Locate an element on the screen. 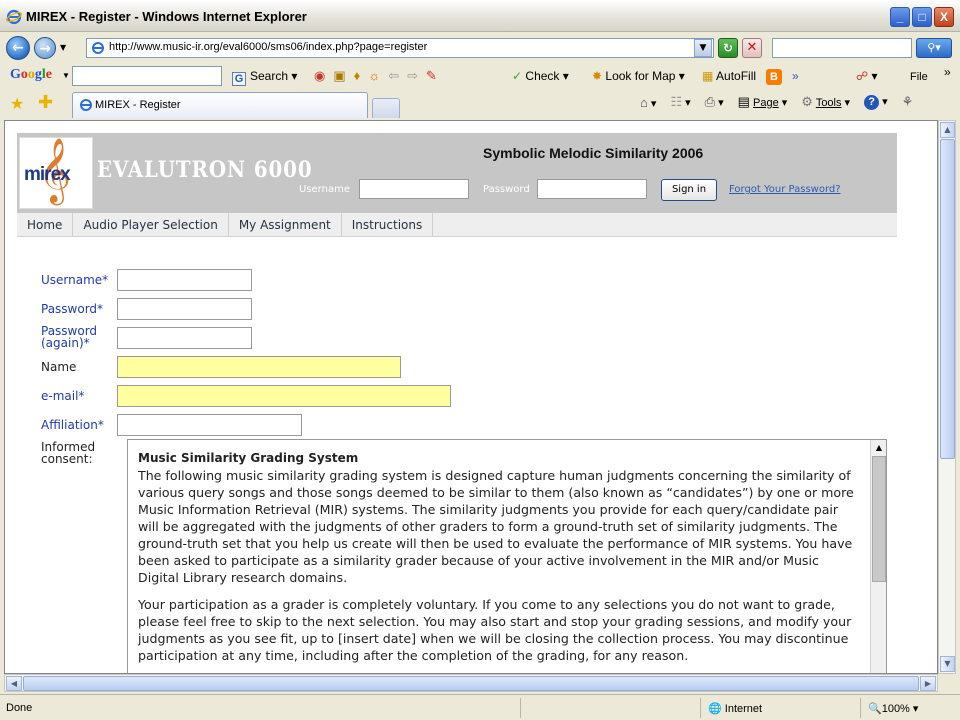  home-icon: ⌂ is located at coordinates (644, 102).